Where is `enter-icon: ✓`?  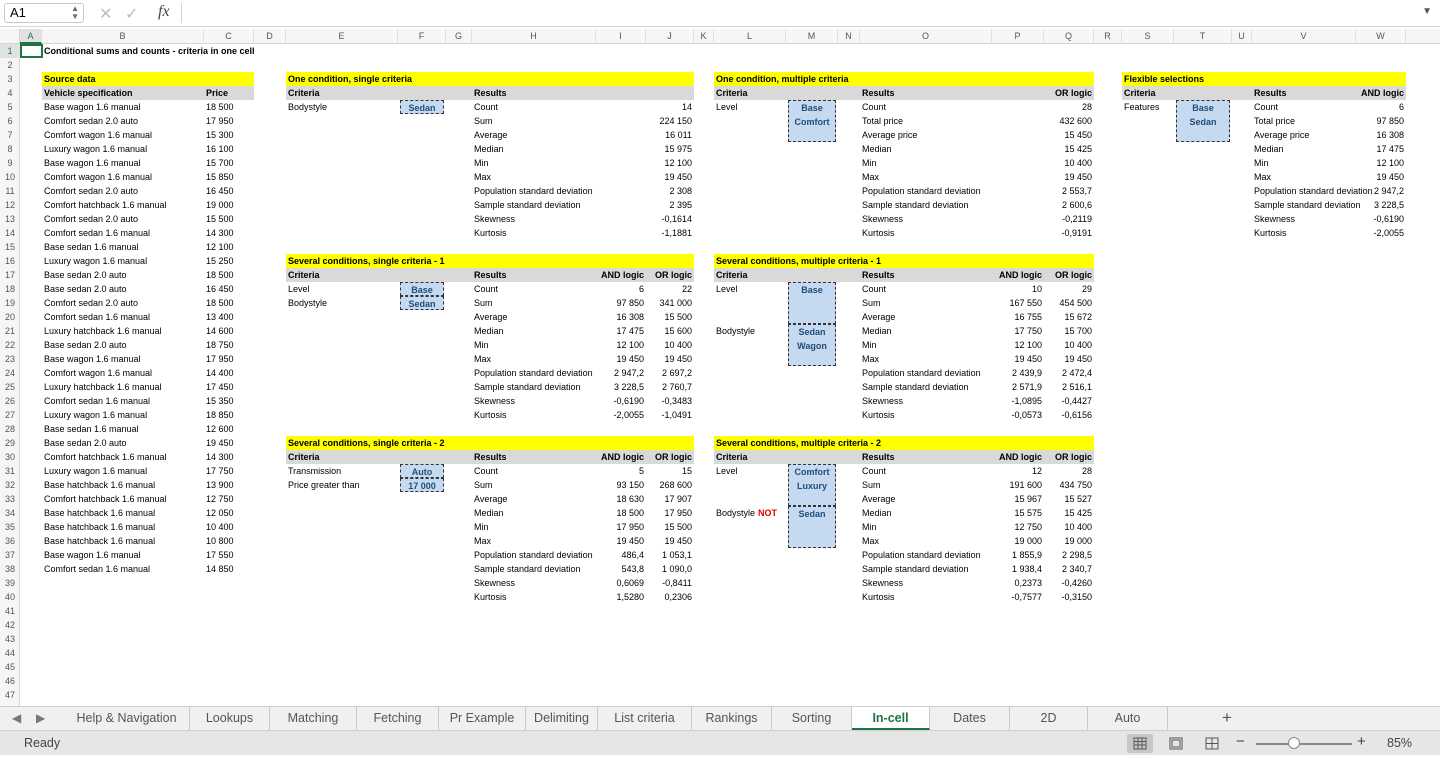 enter-icon: ✓ is located at coordinates (131, 14).